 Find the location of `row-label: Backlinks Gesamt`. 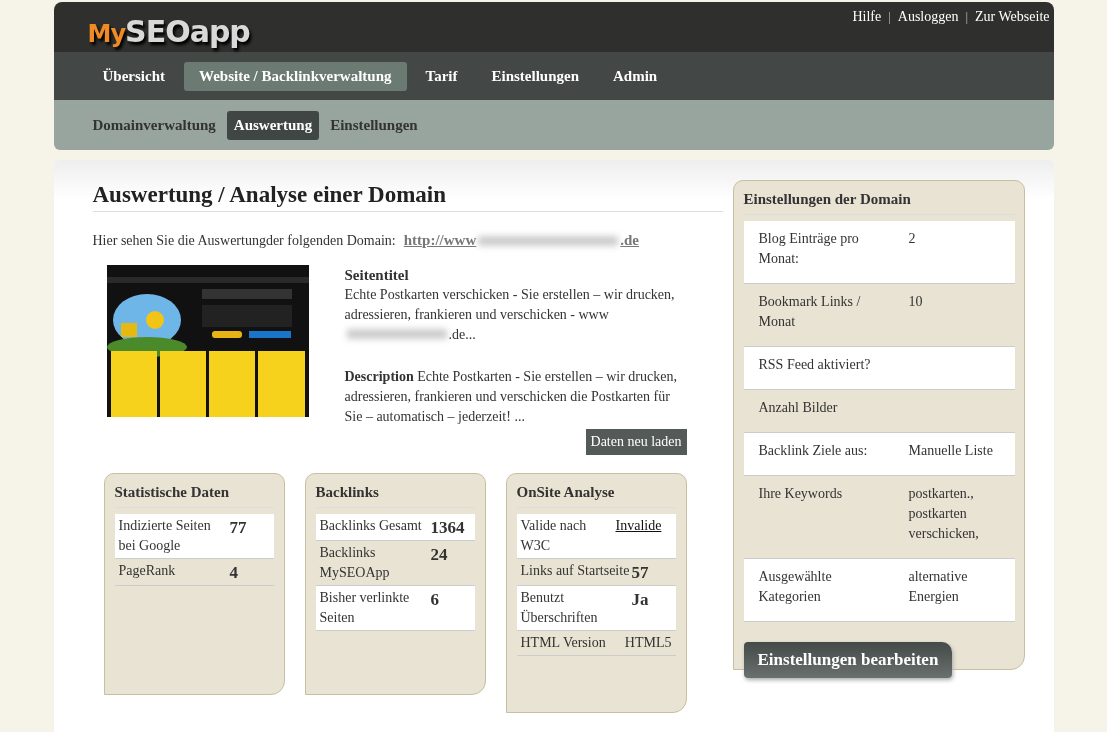

row-label: Backlinks Gesamt is located at coordinates (371, 526).